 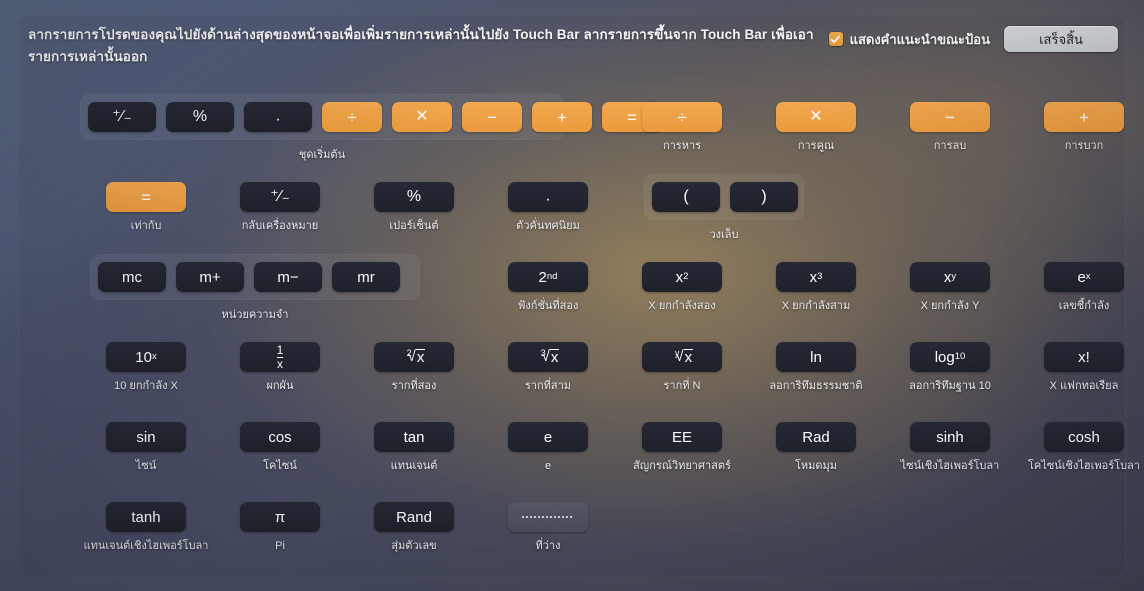 I want to click on item-tanh: tanh แทนเจนต์เชิงไฮเพอร์โบลา, so click(x=146, y=527).